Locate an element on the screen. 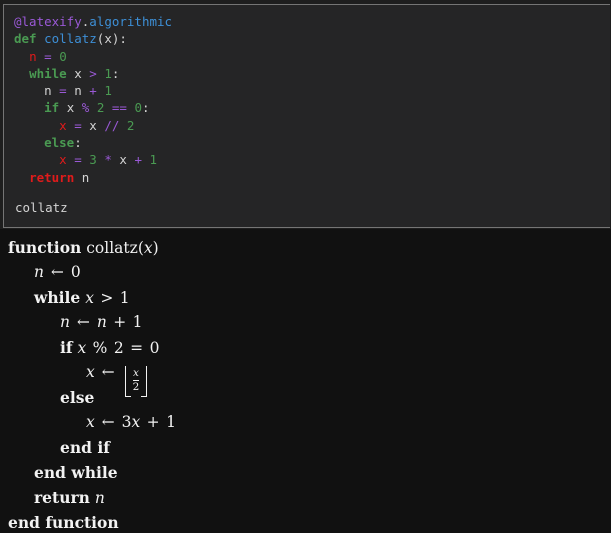 This screenshot has width=611, height=533. fraction-numerator: x is located at coordinates (135, 373).